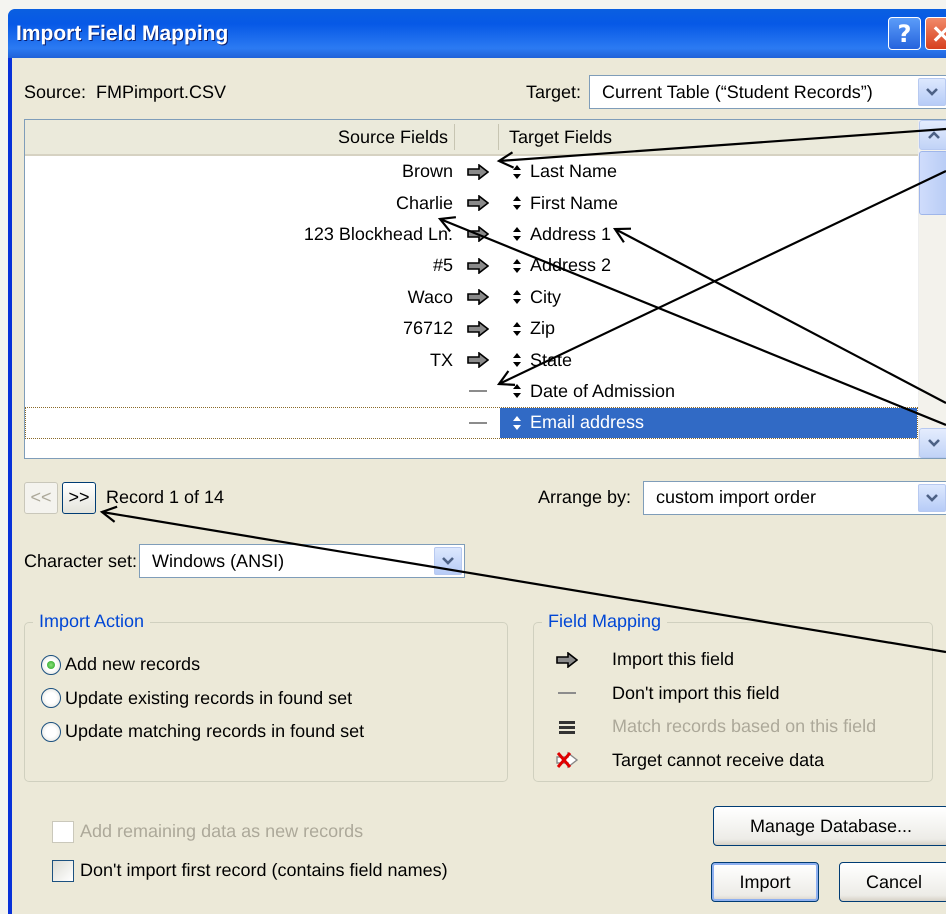  What do you see at coordinates (718, 760) in the screenshot?
I see `legend-label: Target cannot receive data` at bounding box center [718, 760].